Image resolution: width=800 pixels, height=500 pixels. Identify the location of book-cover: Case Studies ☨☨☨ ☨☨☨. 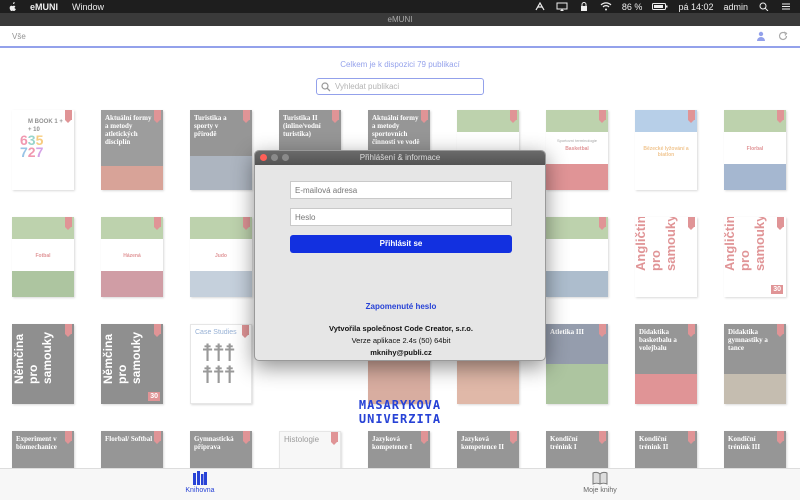
(221, 364).